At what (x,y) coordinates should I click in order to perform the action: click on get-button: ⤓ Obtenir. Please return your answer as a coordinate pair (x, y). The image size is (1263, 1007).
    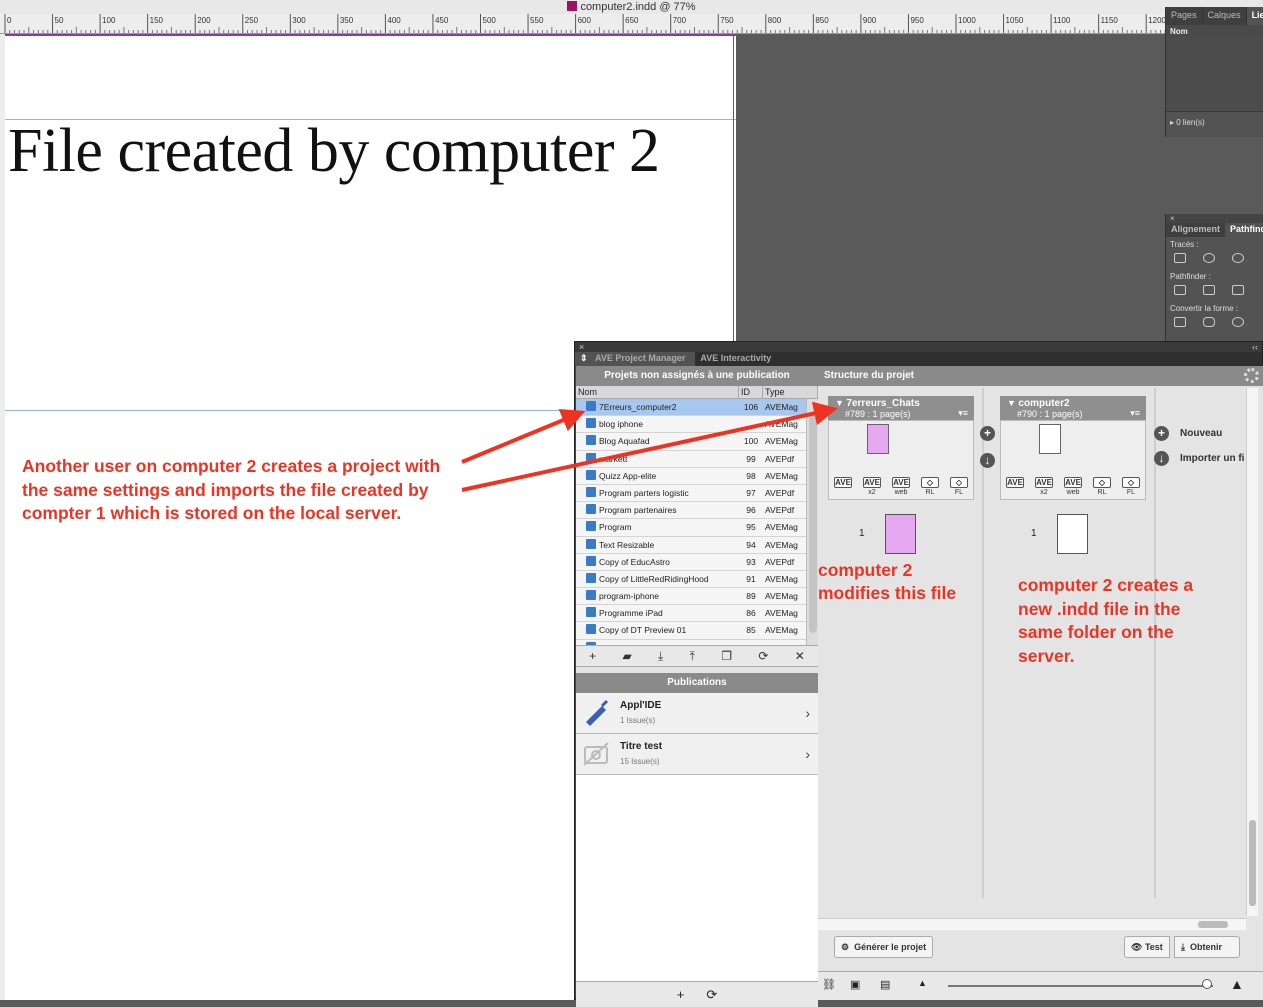
    Looking at the image, I should click on (1207, 947).